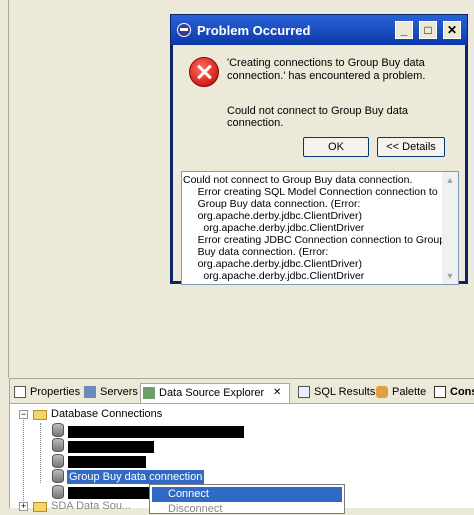 The height and width of the screenshot is (515, 474). What do you see at coordinates (450, 180) in the screenshot?
I see `scroll-up-icon: ▲` at bounding box center [450, 180].